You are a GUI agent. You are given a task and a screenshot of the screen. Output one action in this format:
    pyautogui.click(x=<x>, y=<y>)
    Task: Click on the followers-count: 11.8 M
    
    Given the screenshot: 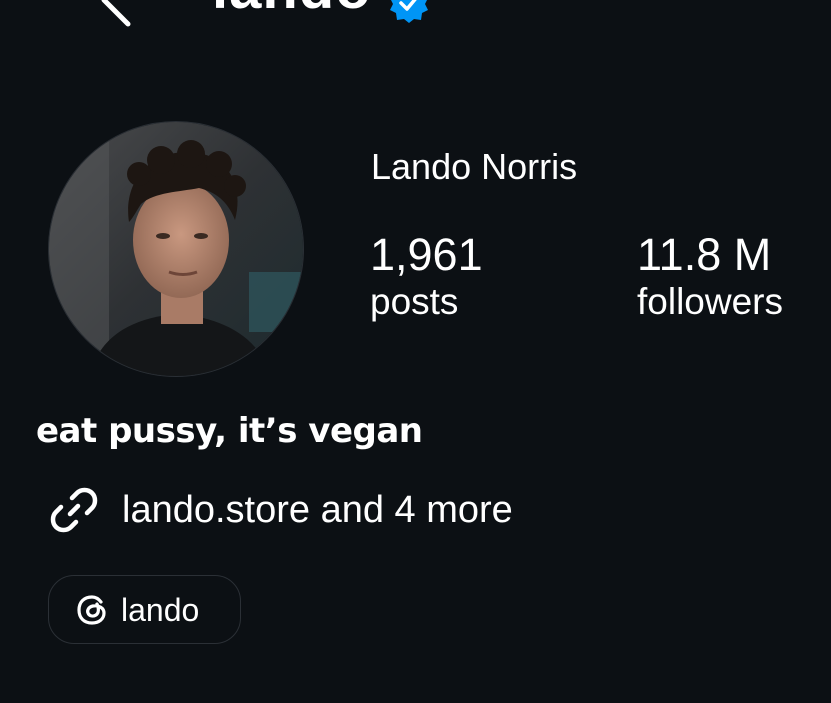 What is the action you would take?
    pyautogui.click(x=704, y=254)
    